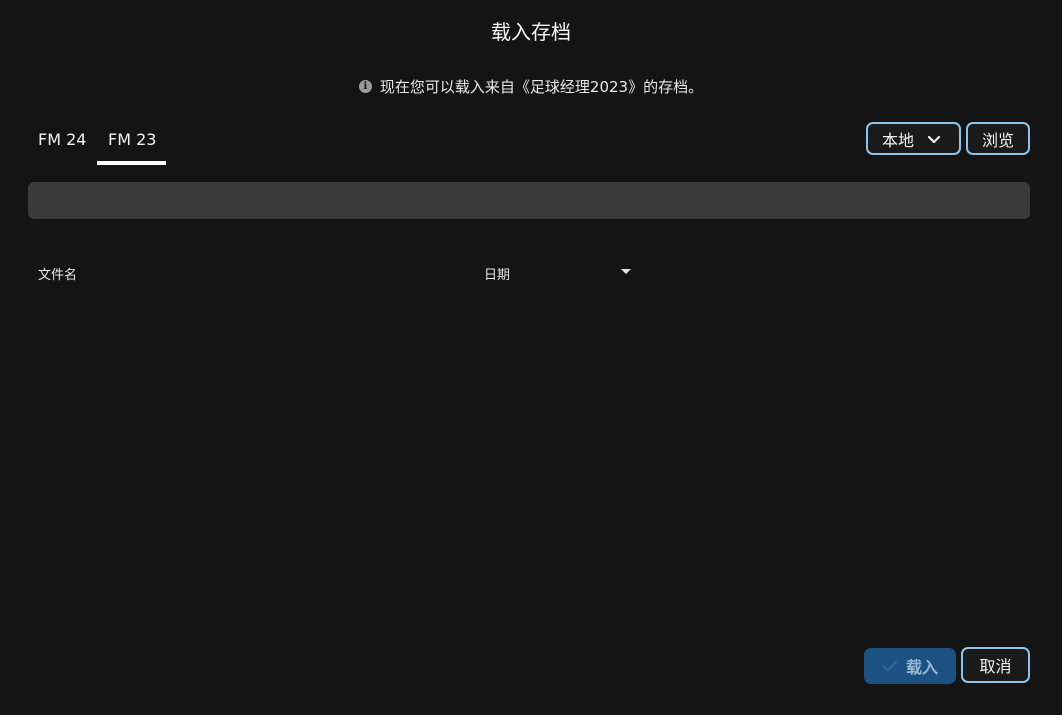 This screenshot has height=715, width=1062. I want to click on sort-desc-icon, so click(626, 271).